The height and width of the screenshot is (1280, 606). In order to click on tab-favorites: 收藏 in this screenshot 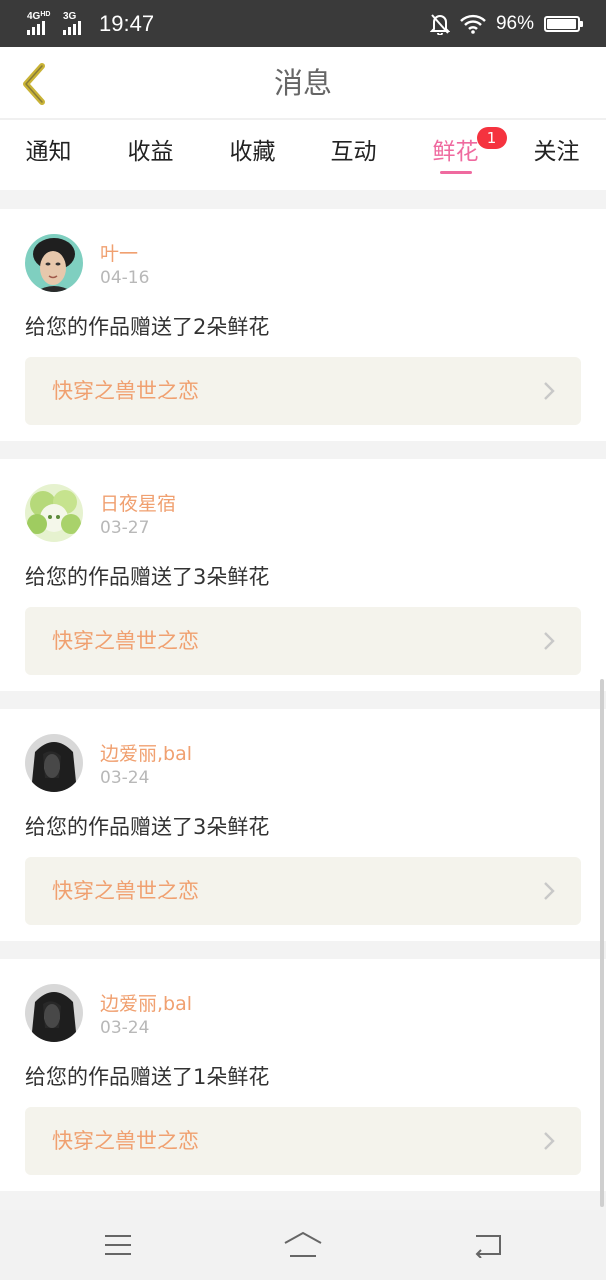, I will do `click(252, 149)`.